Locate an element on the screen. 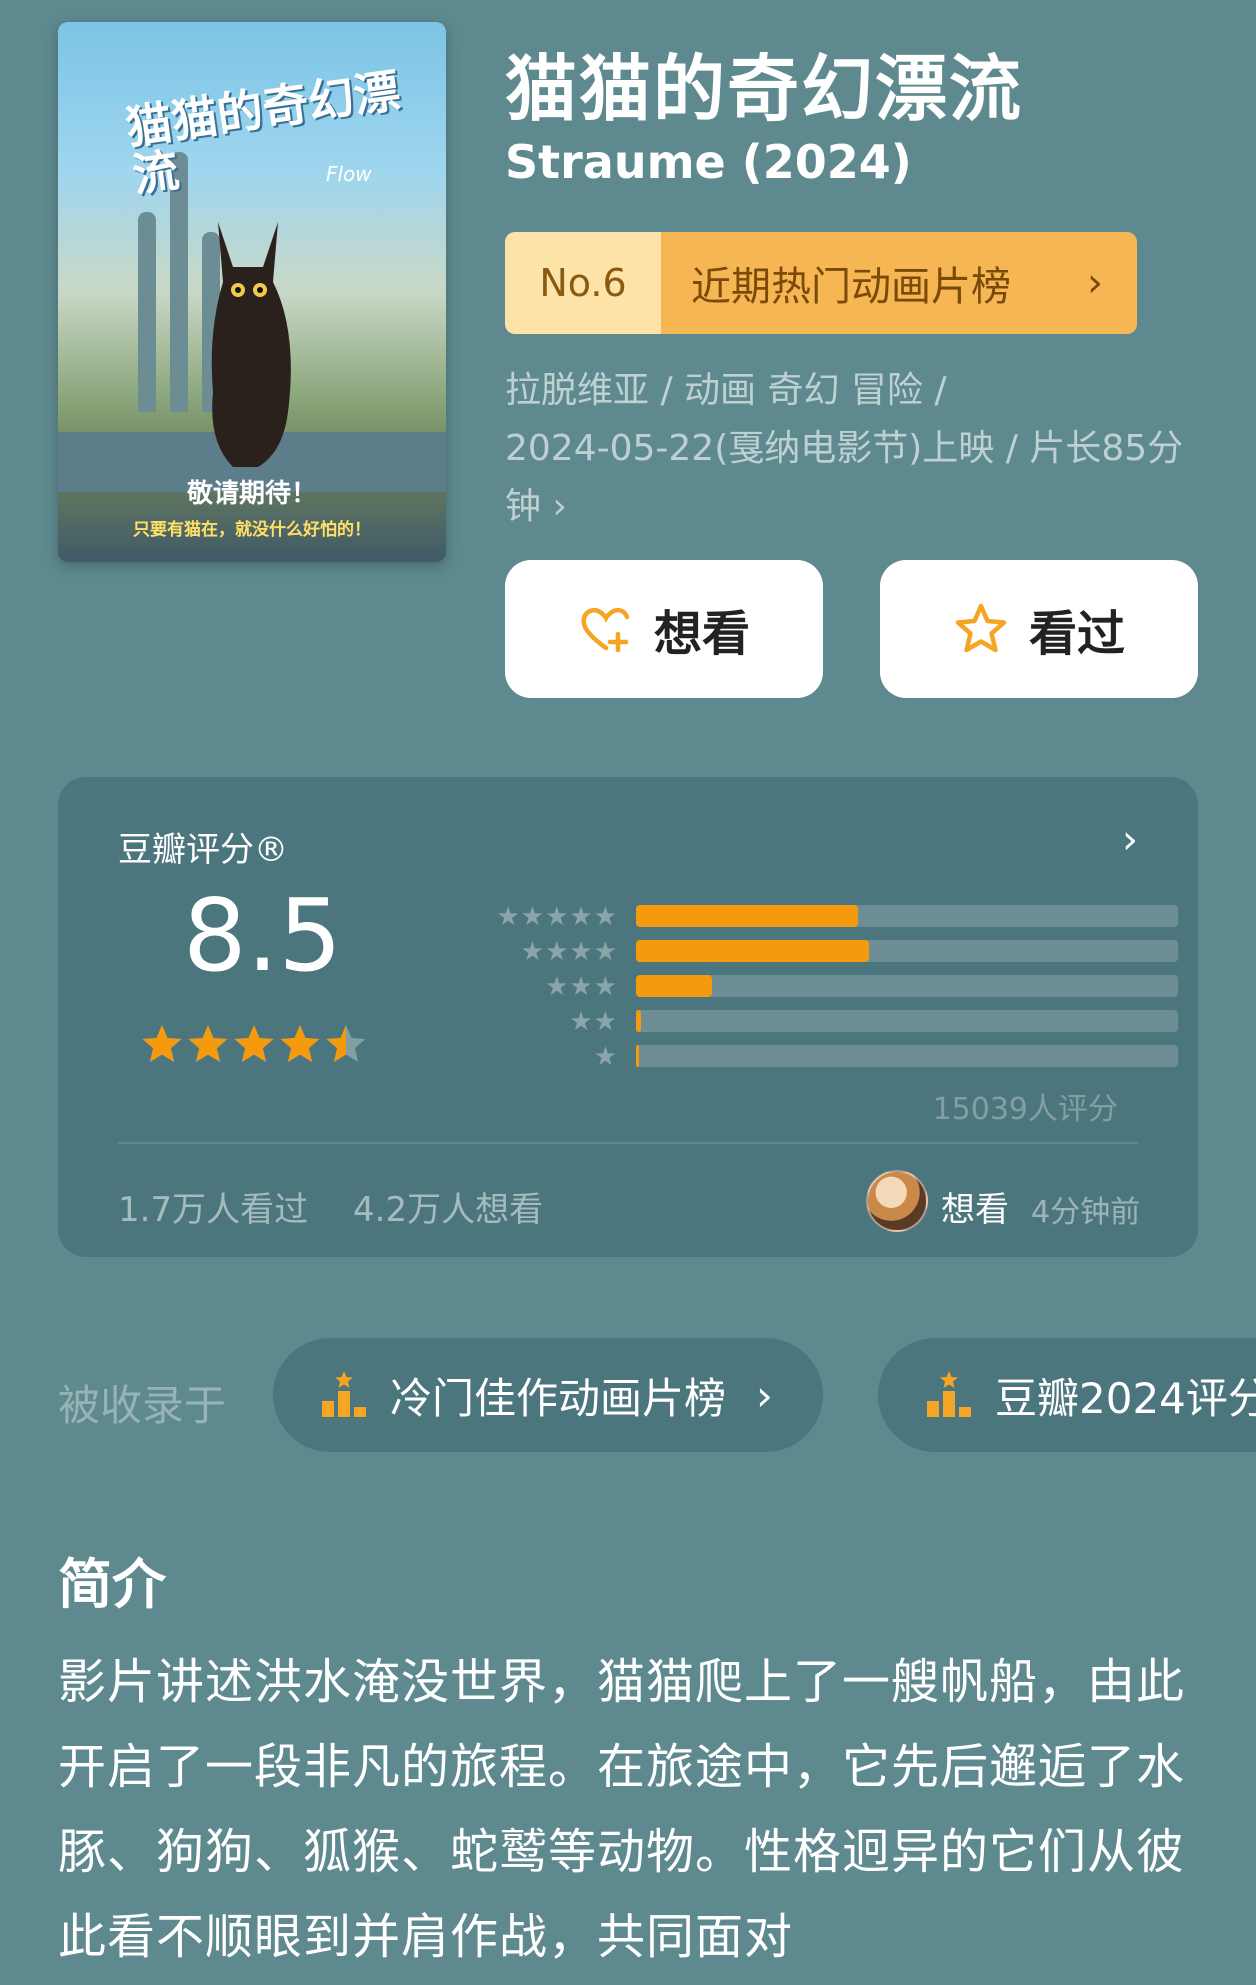 This screenshot has height=1985, width=1256. cat-illustration is located at coordinates (251, 344).